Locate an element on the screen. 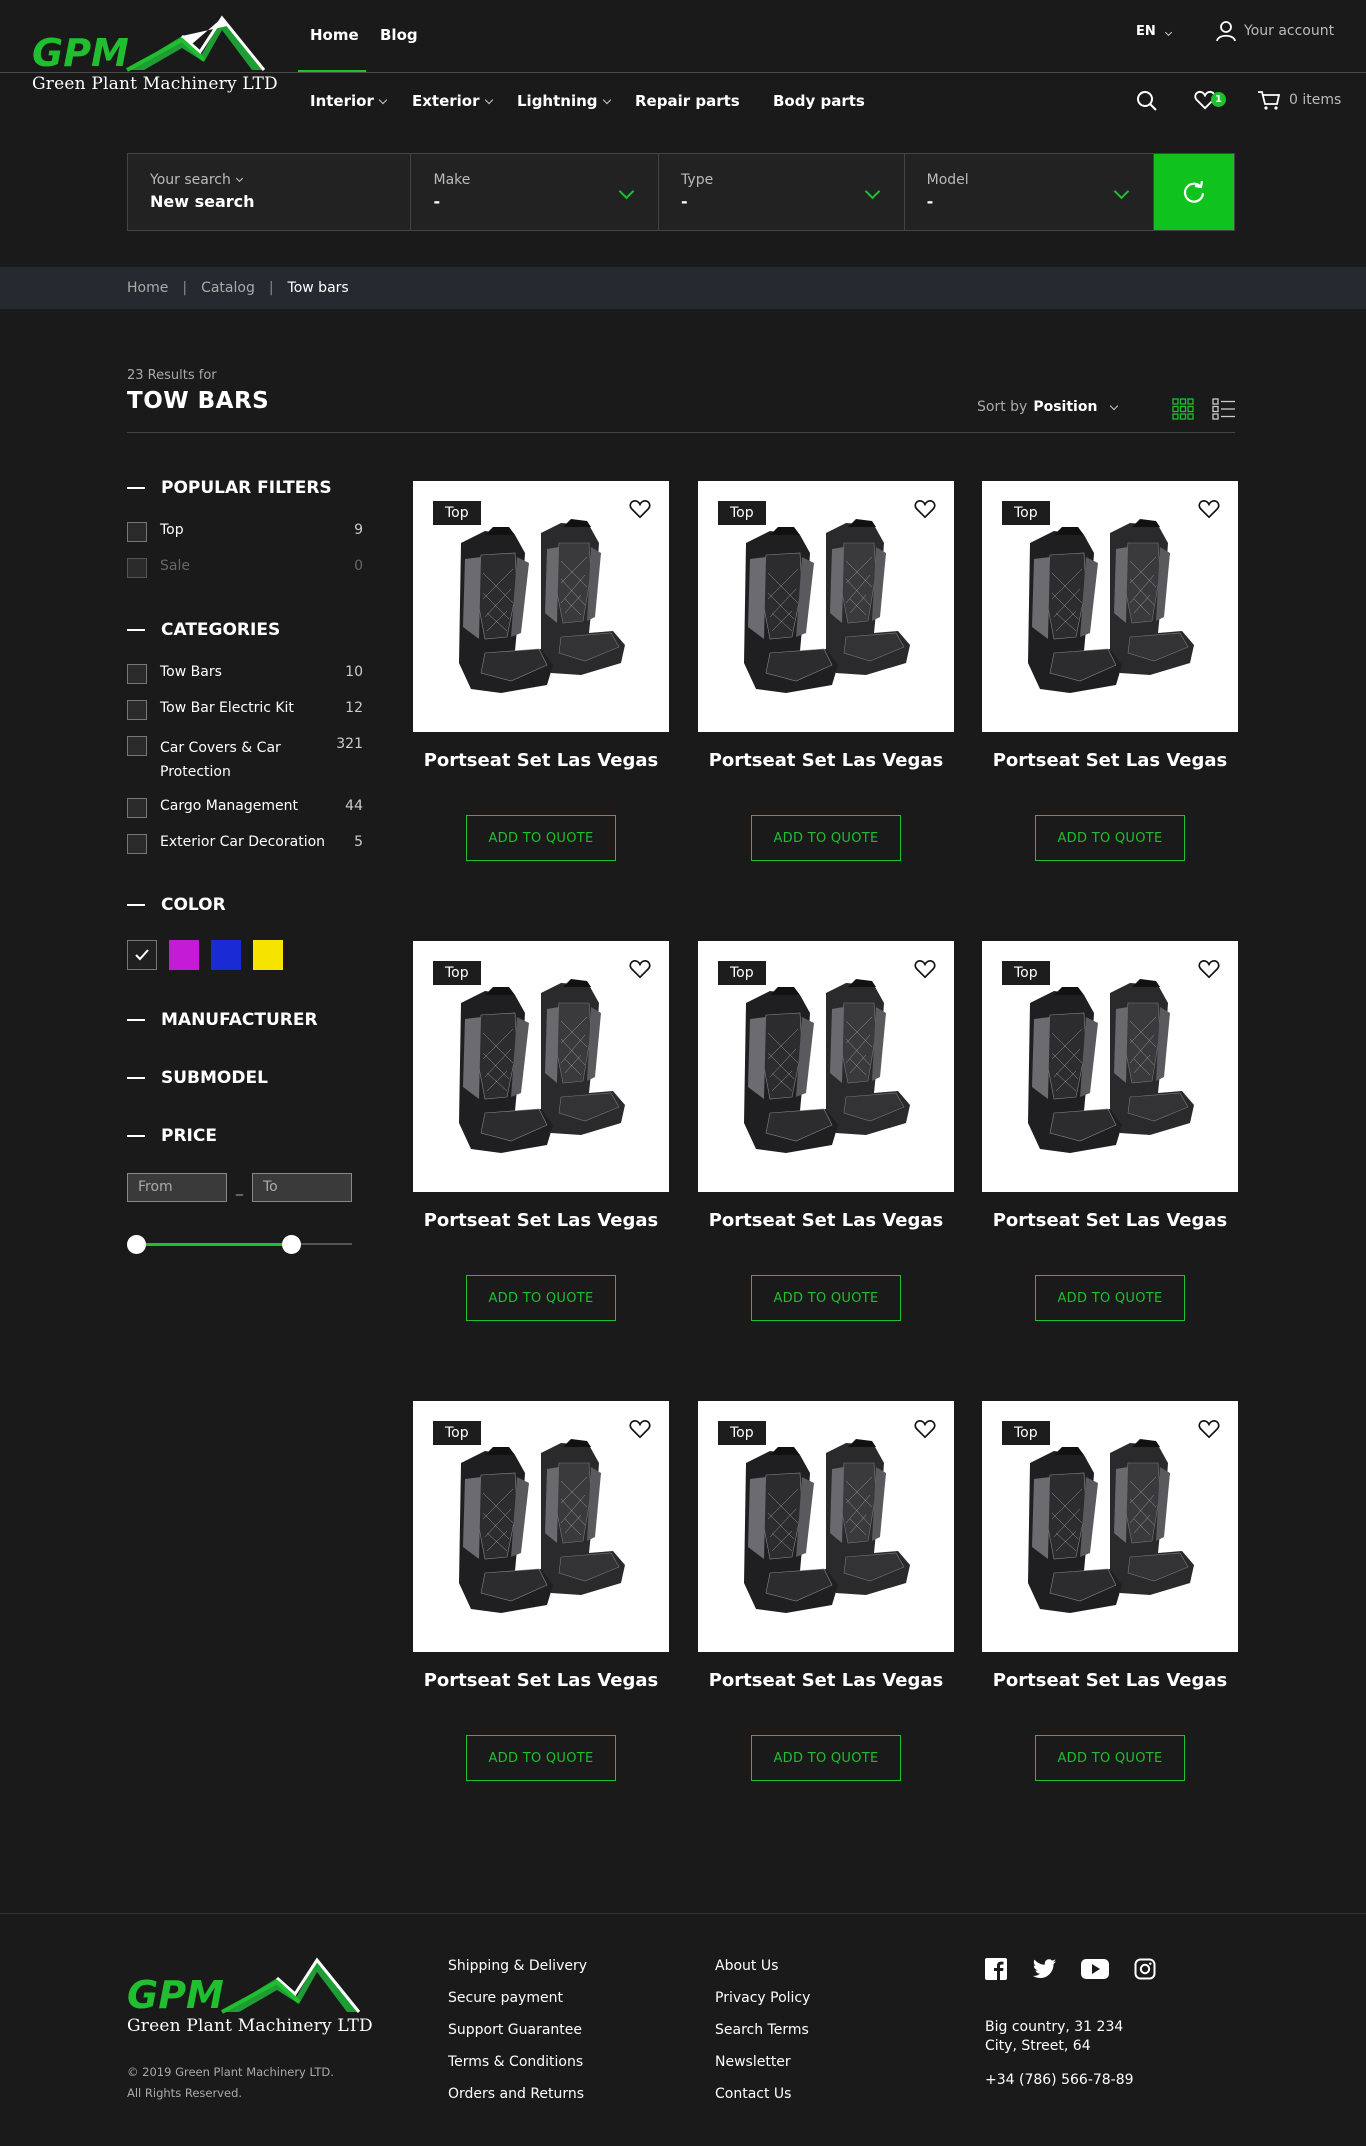  price-from-input: From is located at coordinates (177, 1187).